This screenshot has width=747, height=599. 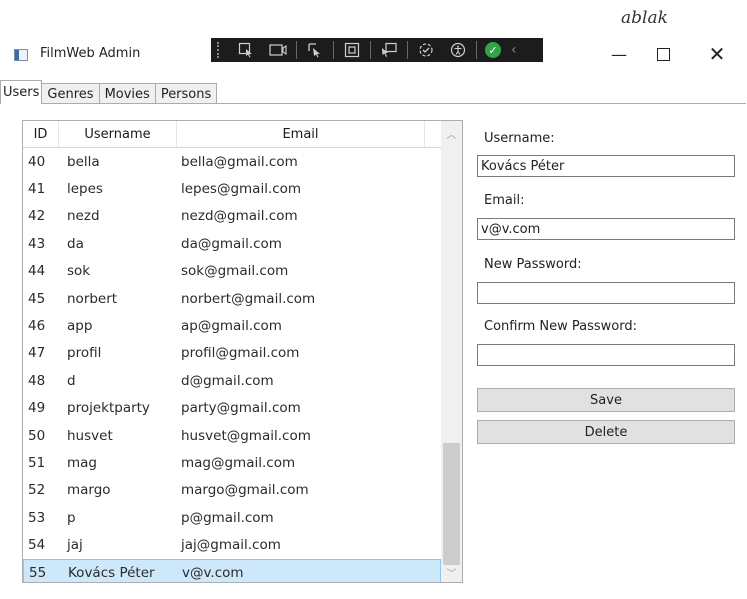 I want to click on email-input, so click(x=606, y=229).